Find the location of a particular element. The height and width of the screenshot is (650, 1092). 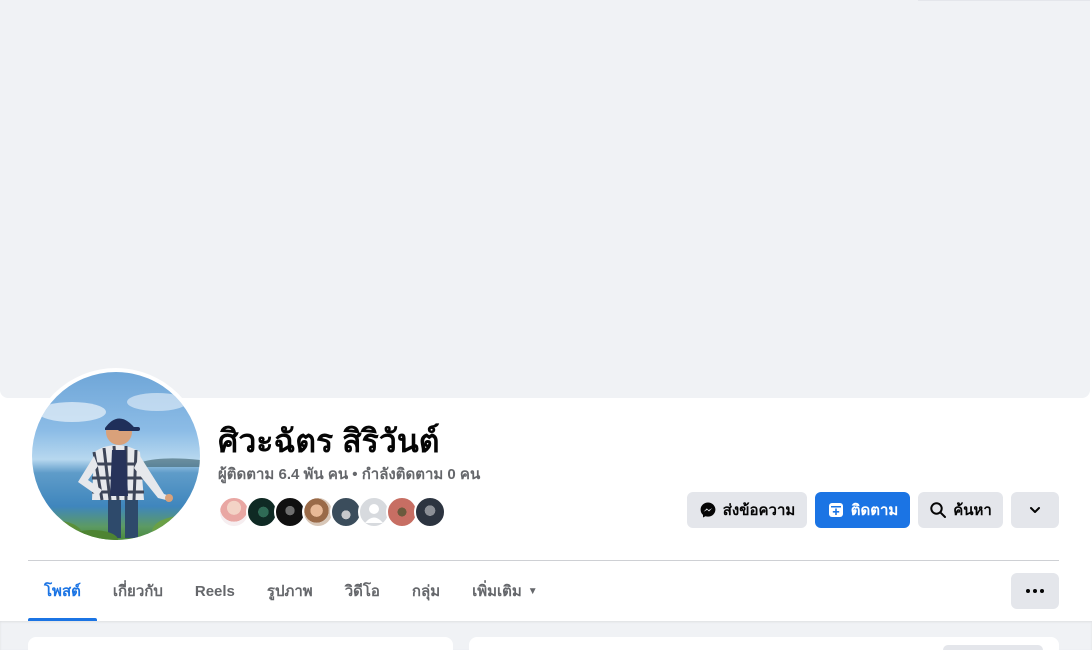

message-button: ส่งข้อความ is located at coordinates (747, 510).